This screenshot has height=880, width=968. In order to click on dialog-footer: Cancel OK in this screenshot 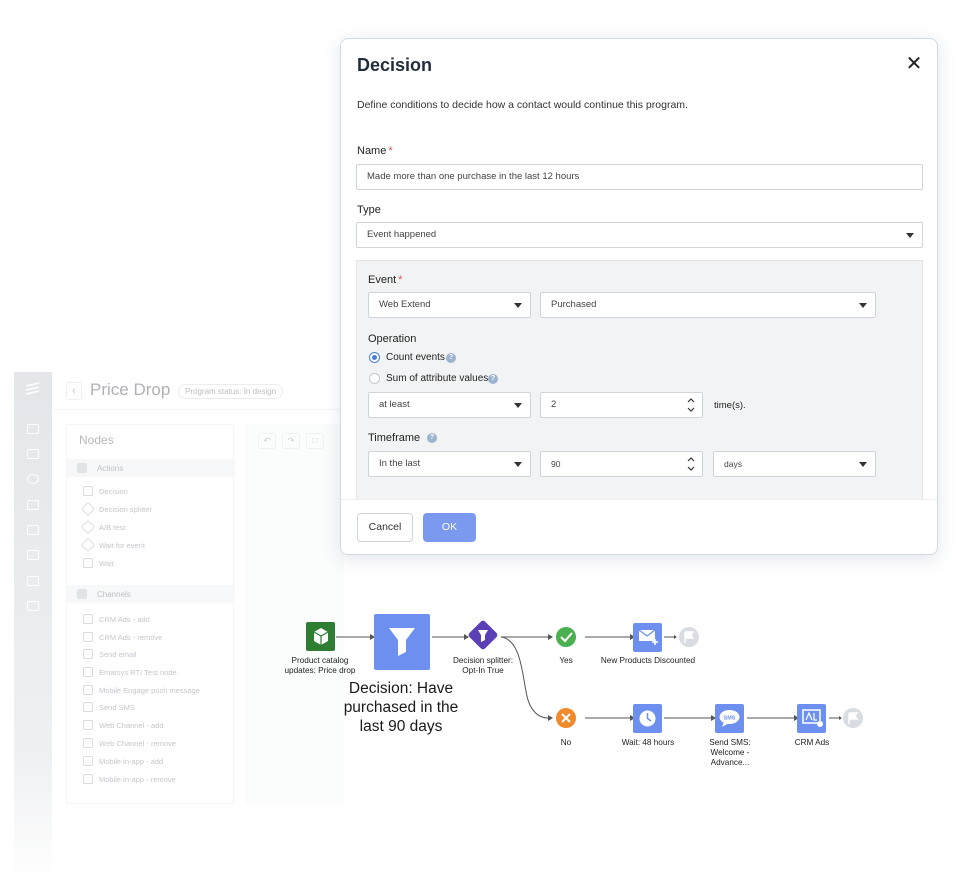, I will do `click(639, 526)`.